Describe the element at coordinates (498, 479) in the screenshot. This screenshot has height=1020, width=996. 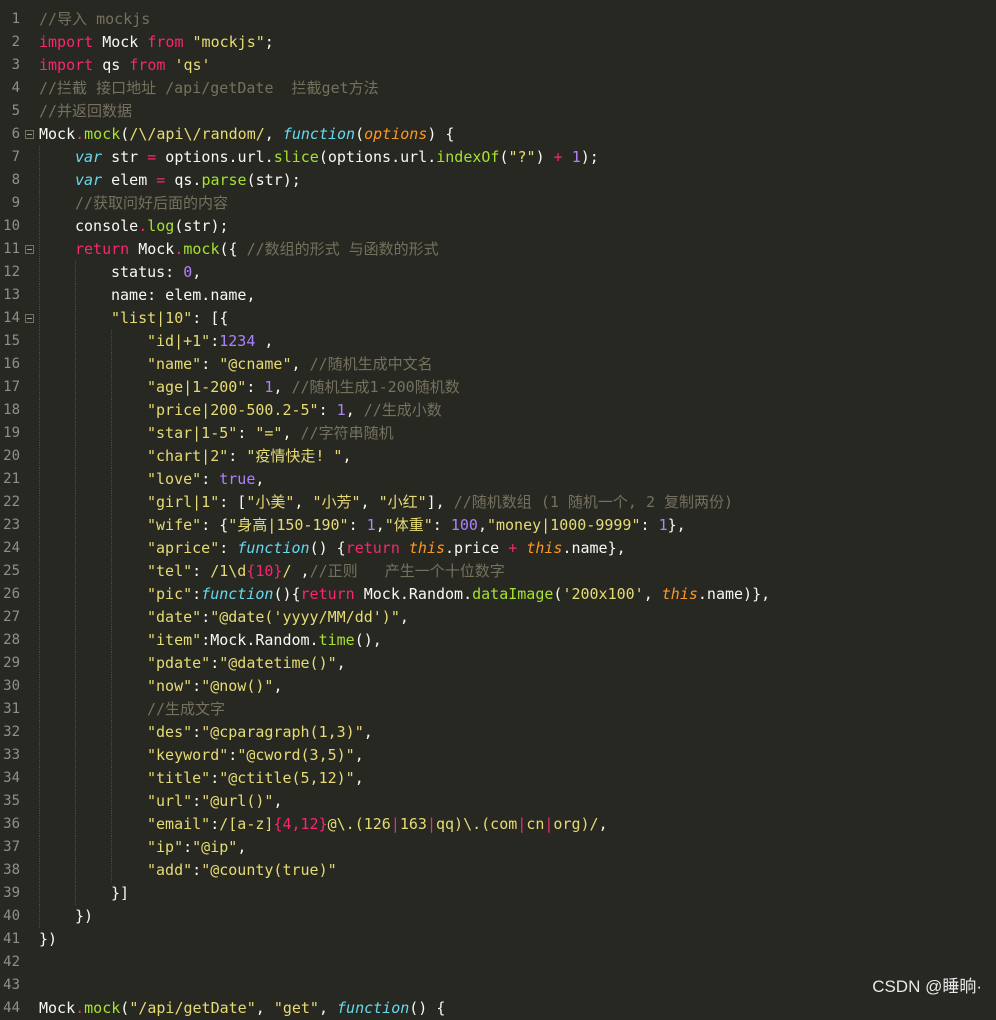
I see `code-line: 21 "love": true,` at that location.